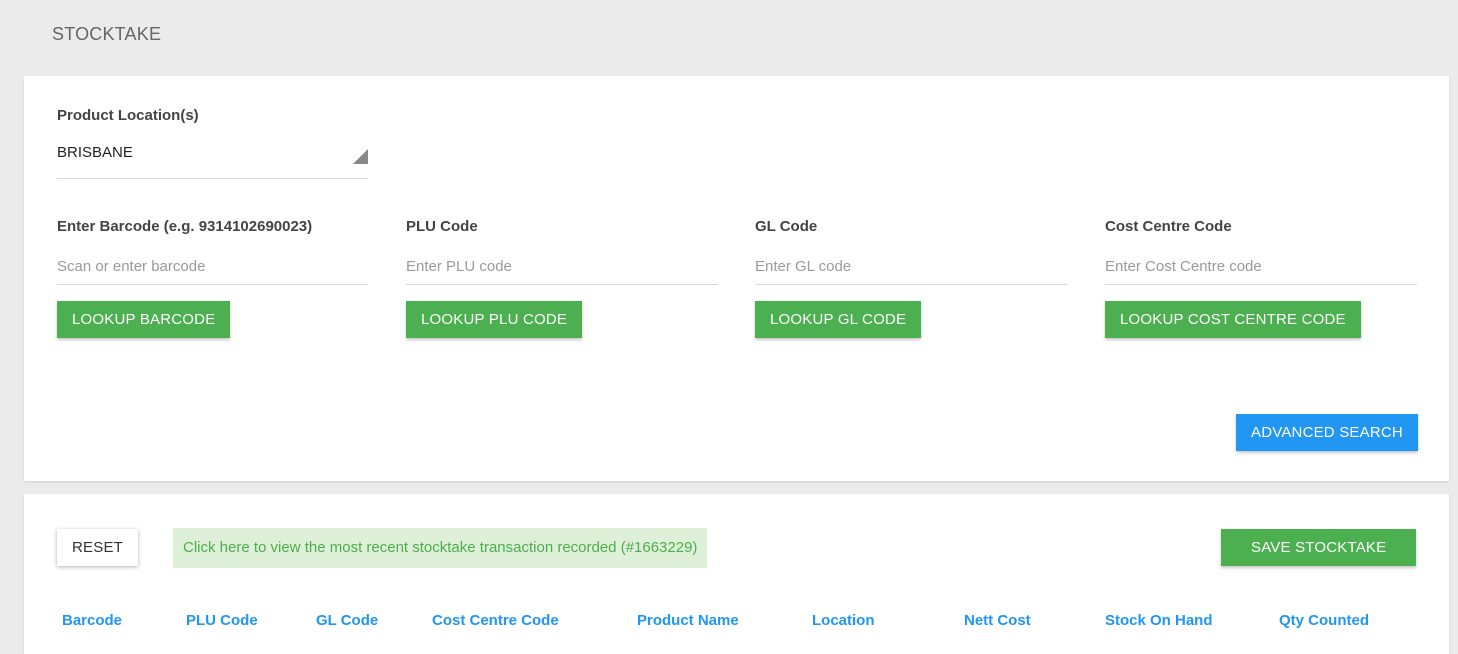  What do you see at coordinates (838, 319) in the screenshot?
I see `lookup-gl-button: LOOKUP GL CODE` at bounding box center [838, 319].